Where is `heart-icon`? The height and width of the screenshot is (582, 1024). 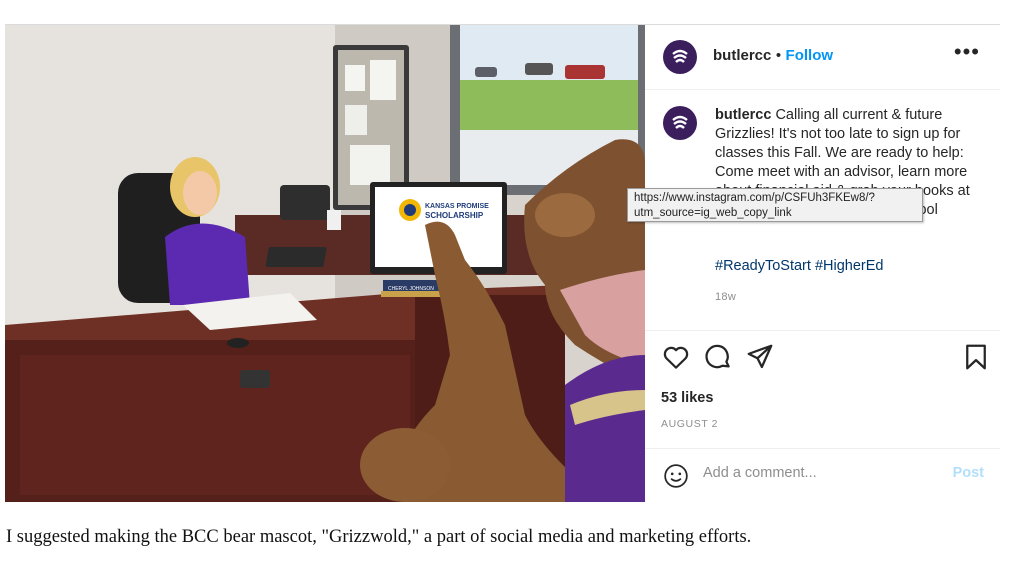 heart-icon is located at coordinates (676, 357).